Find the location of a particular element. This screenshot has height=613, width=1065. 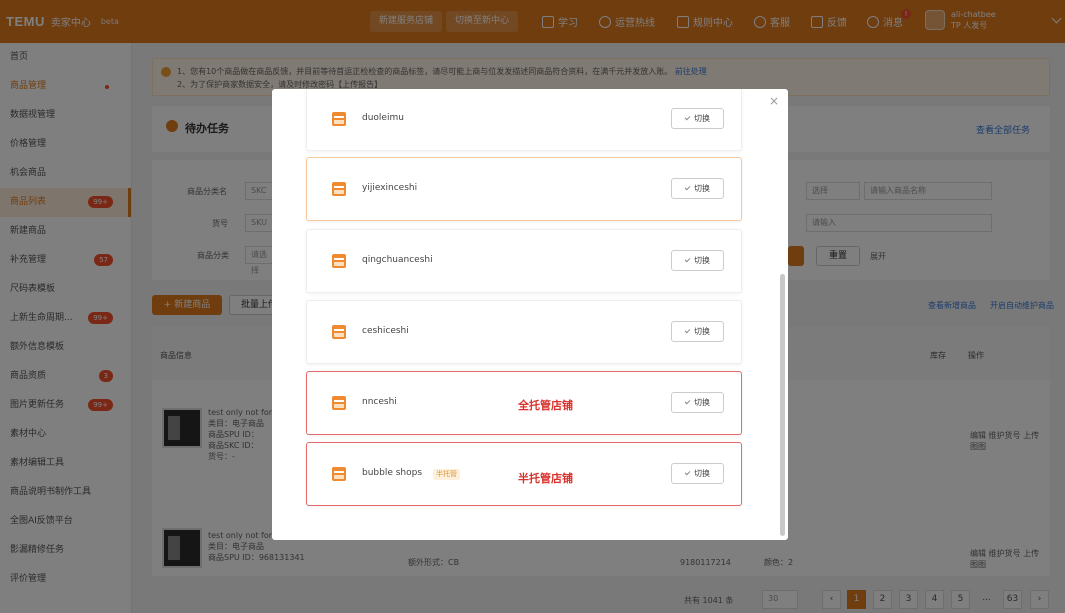

shop-annotation: 半托管店铺 is located at coordinates (545, 478).